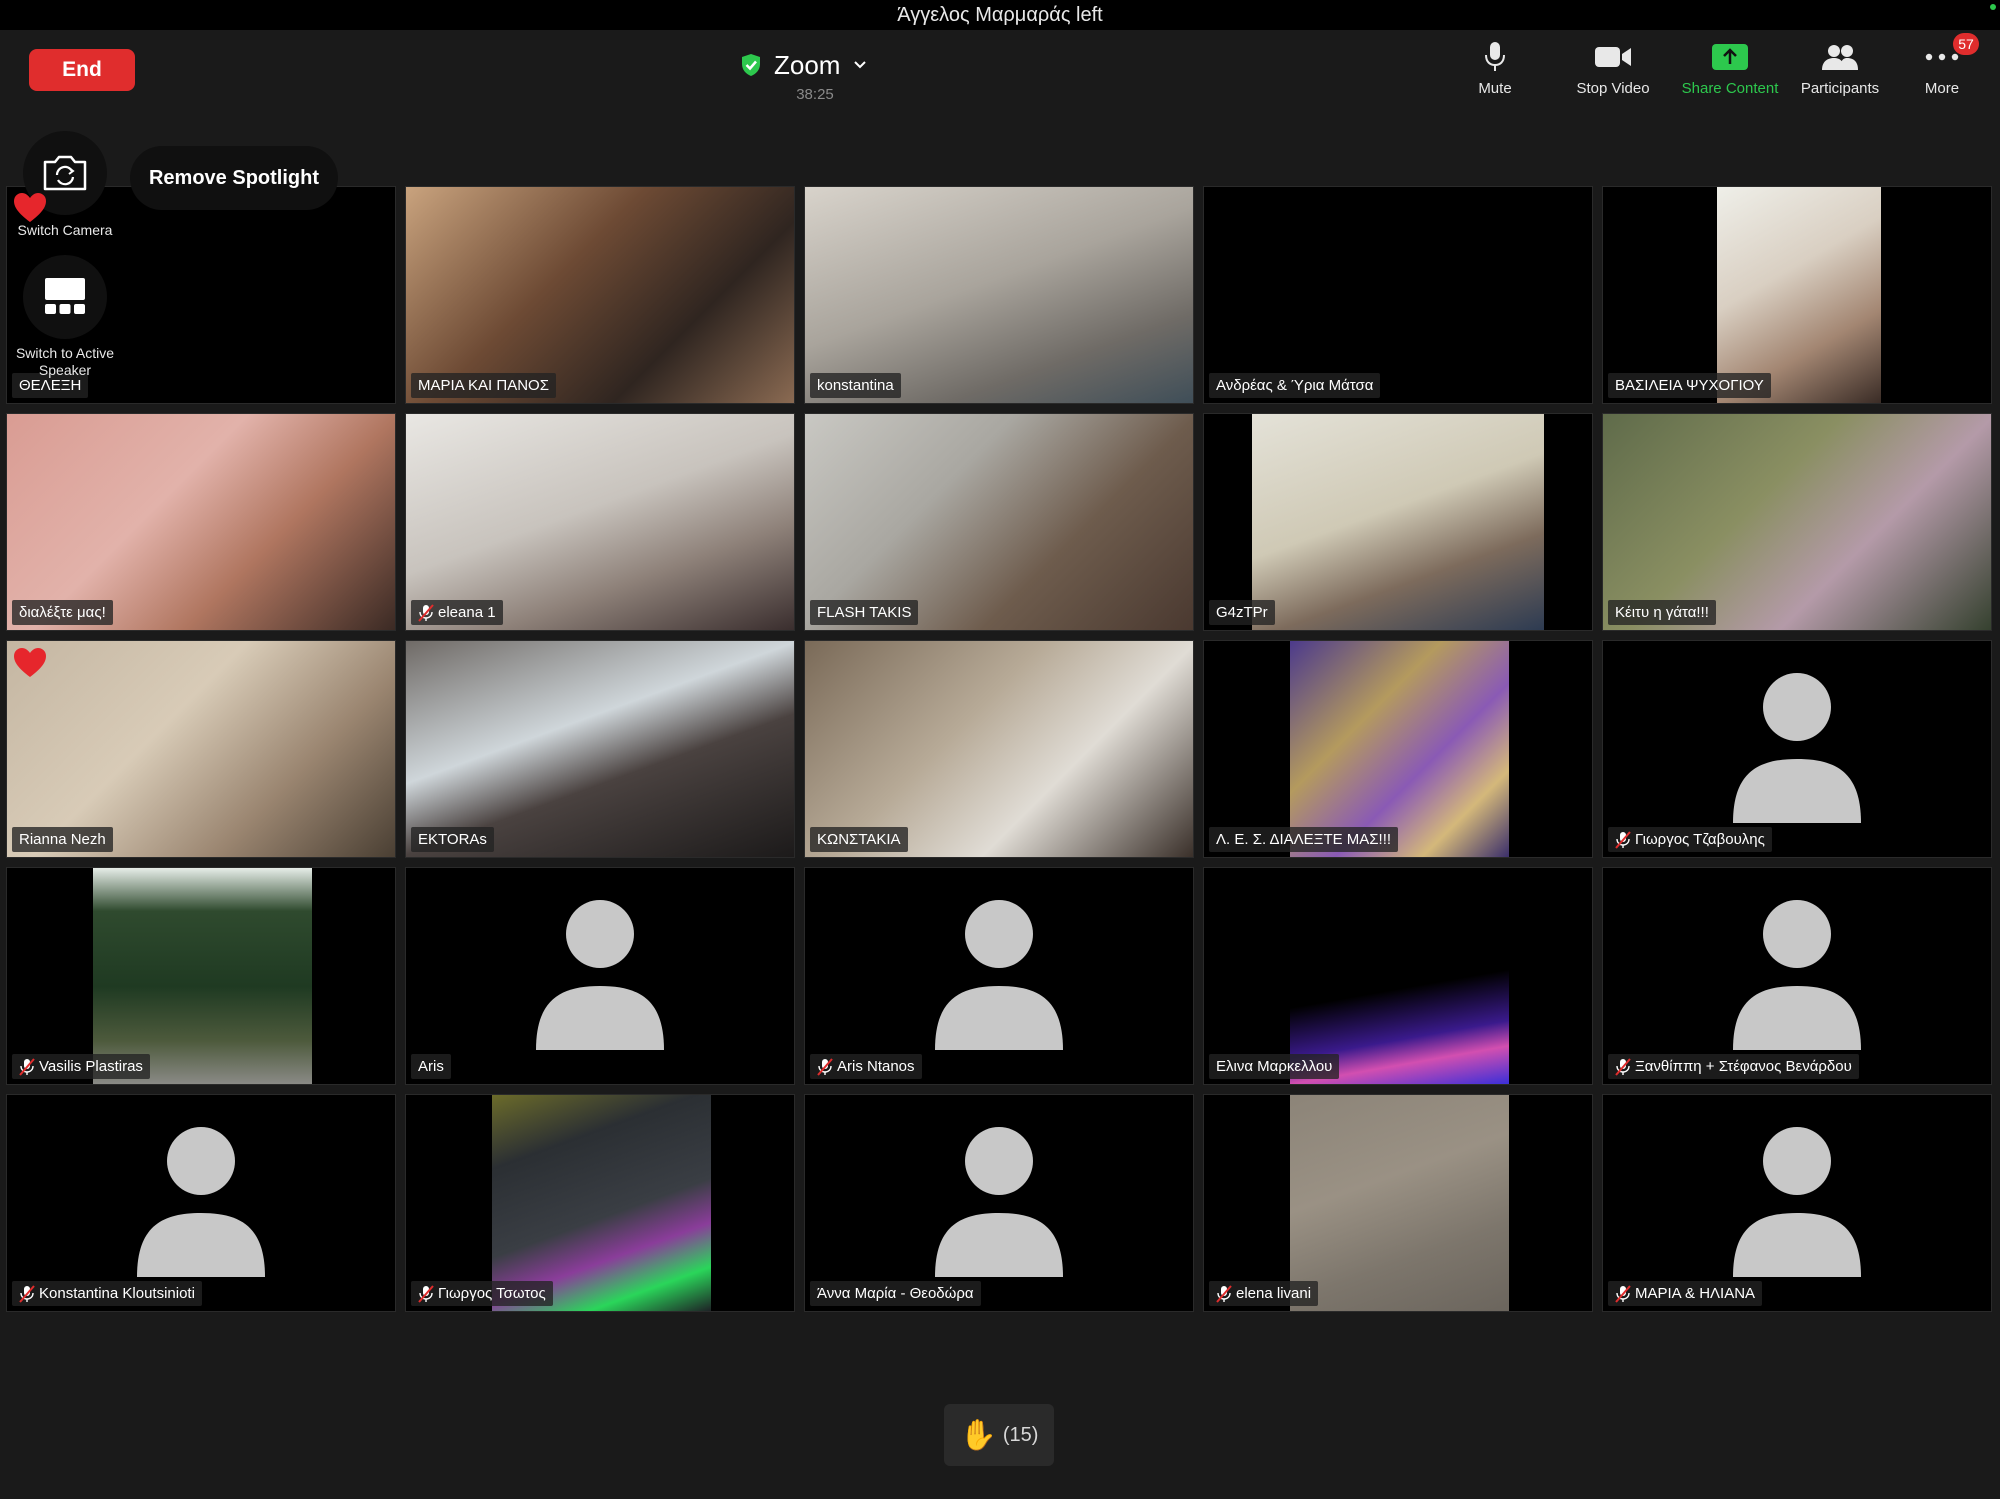 The height and width of the screenshot is (1499, 2000). Describe the element at coordinates (1398, 295) in the screenshot. I see `participant-tile: Ανδρέας & Ύρια Μάτσα` at that location.